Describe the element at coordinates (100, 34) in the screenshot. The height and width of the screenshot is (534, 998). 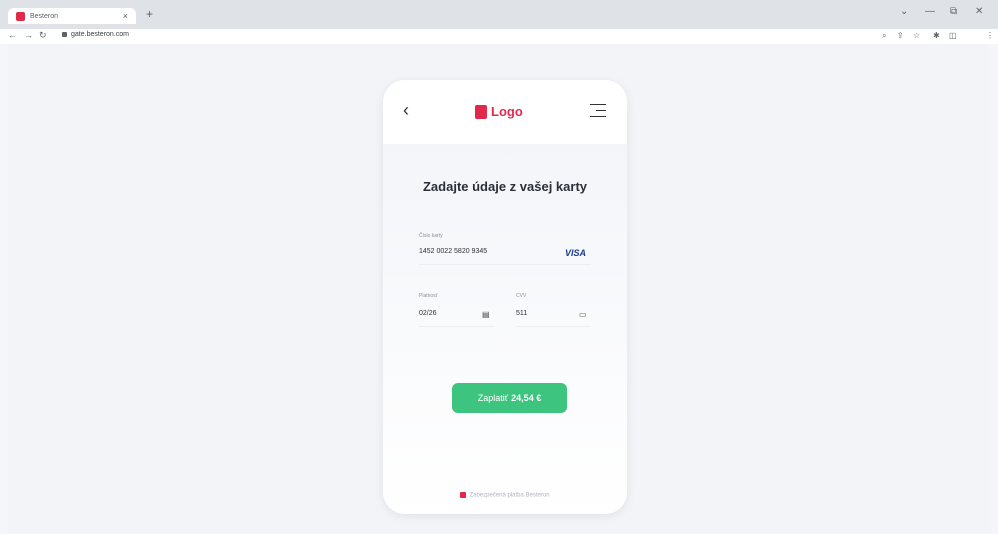
I see `url-value: gate.besteron.com` at that location.